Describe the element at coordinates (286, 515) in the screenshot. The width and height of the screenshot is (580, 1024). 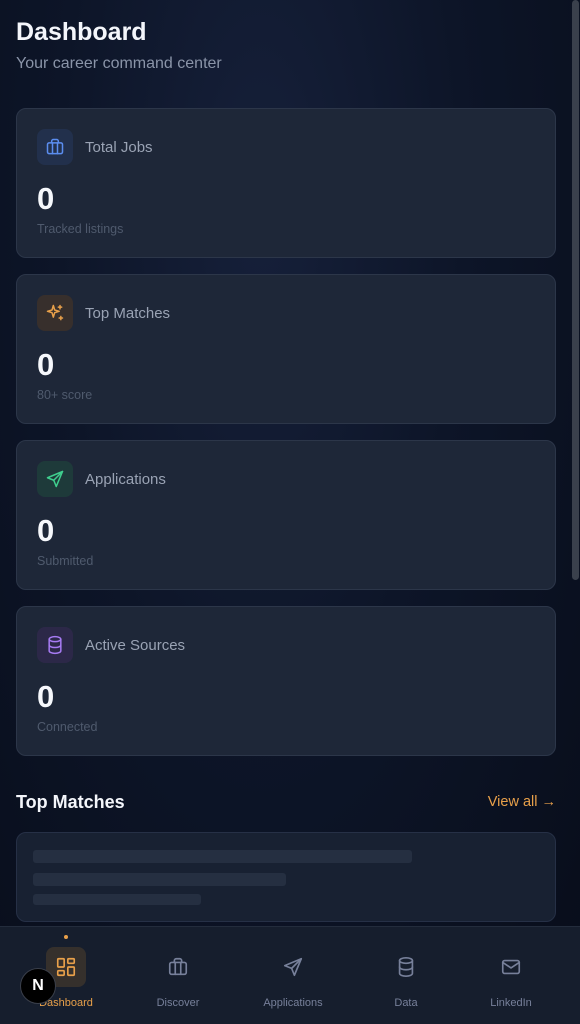
I see `stat-card-applications: Applications 0 Submitted` at that location.